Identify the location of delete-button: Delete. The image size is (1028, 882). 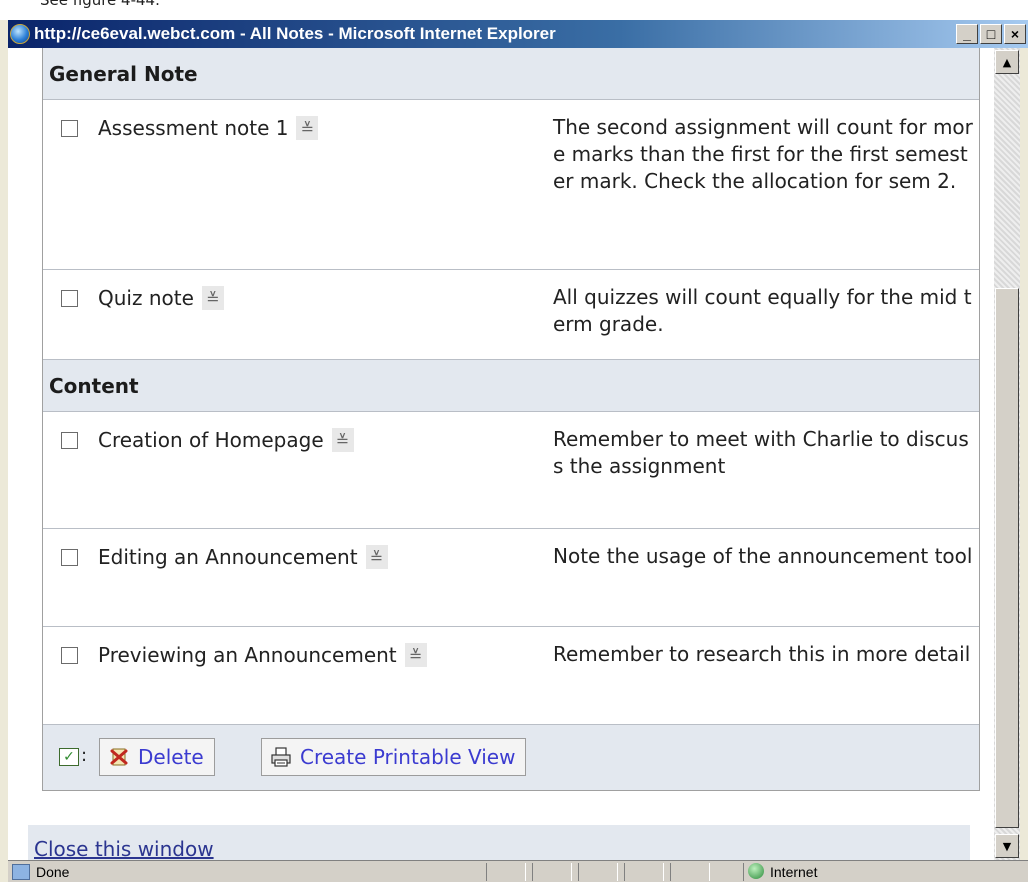
(157, 757).